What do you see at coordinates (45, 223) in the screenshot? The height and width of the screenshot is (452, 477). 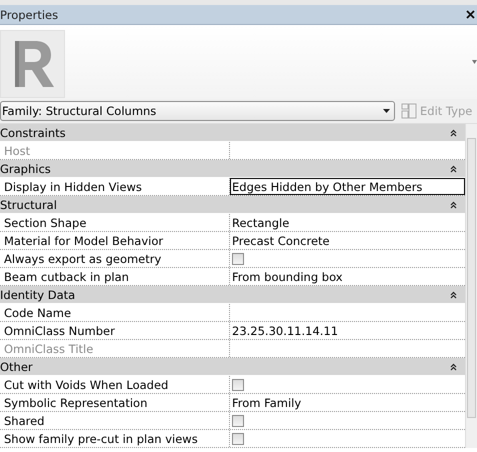 I see `property-name: Section Shape` at bounding box center [45, 223].